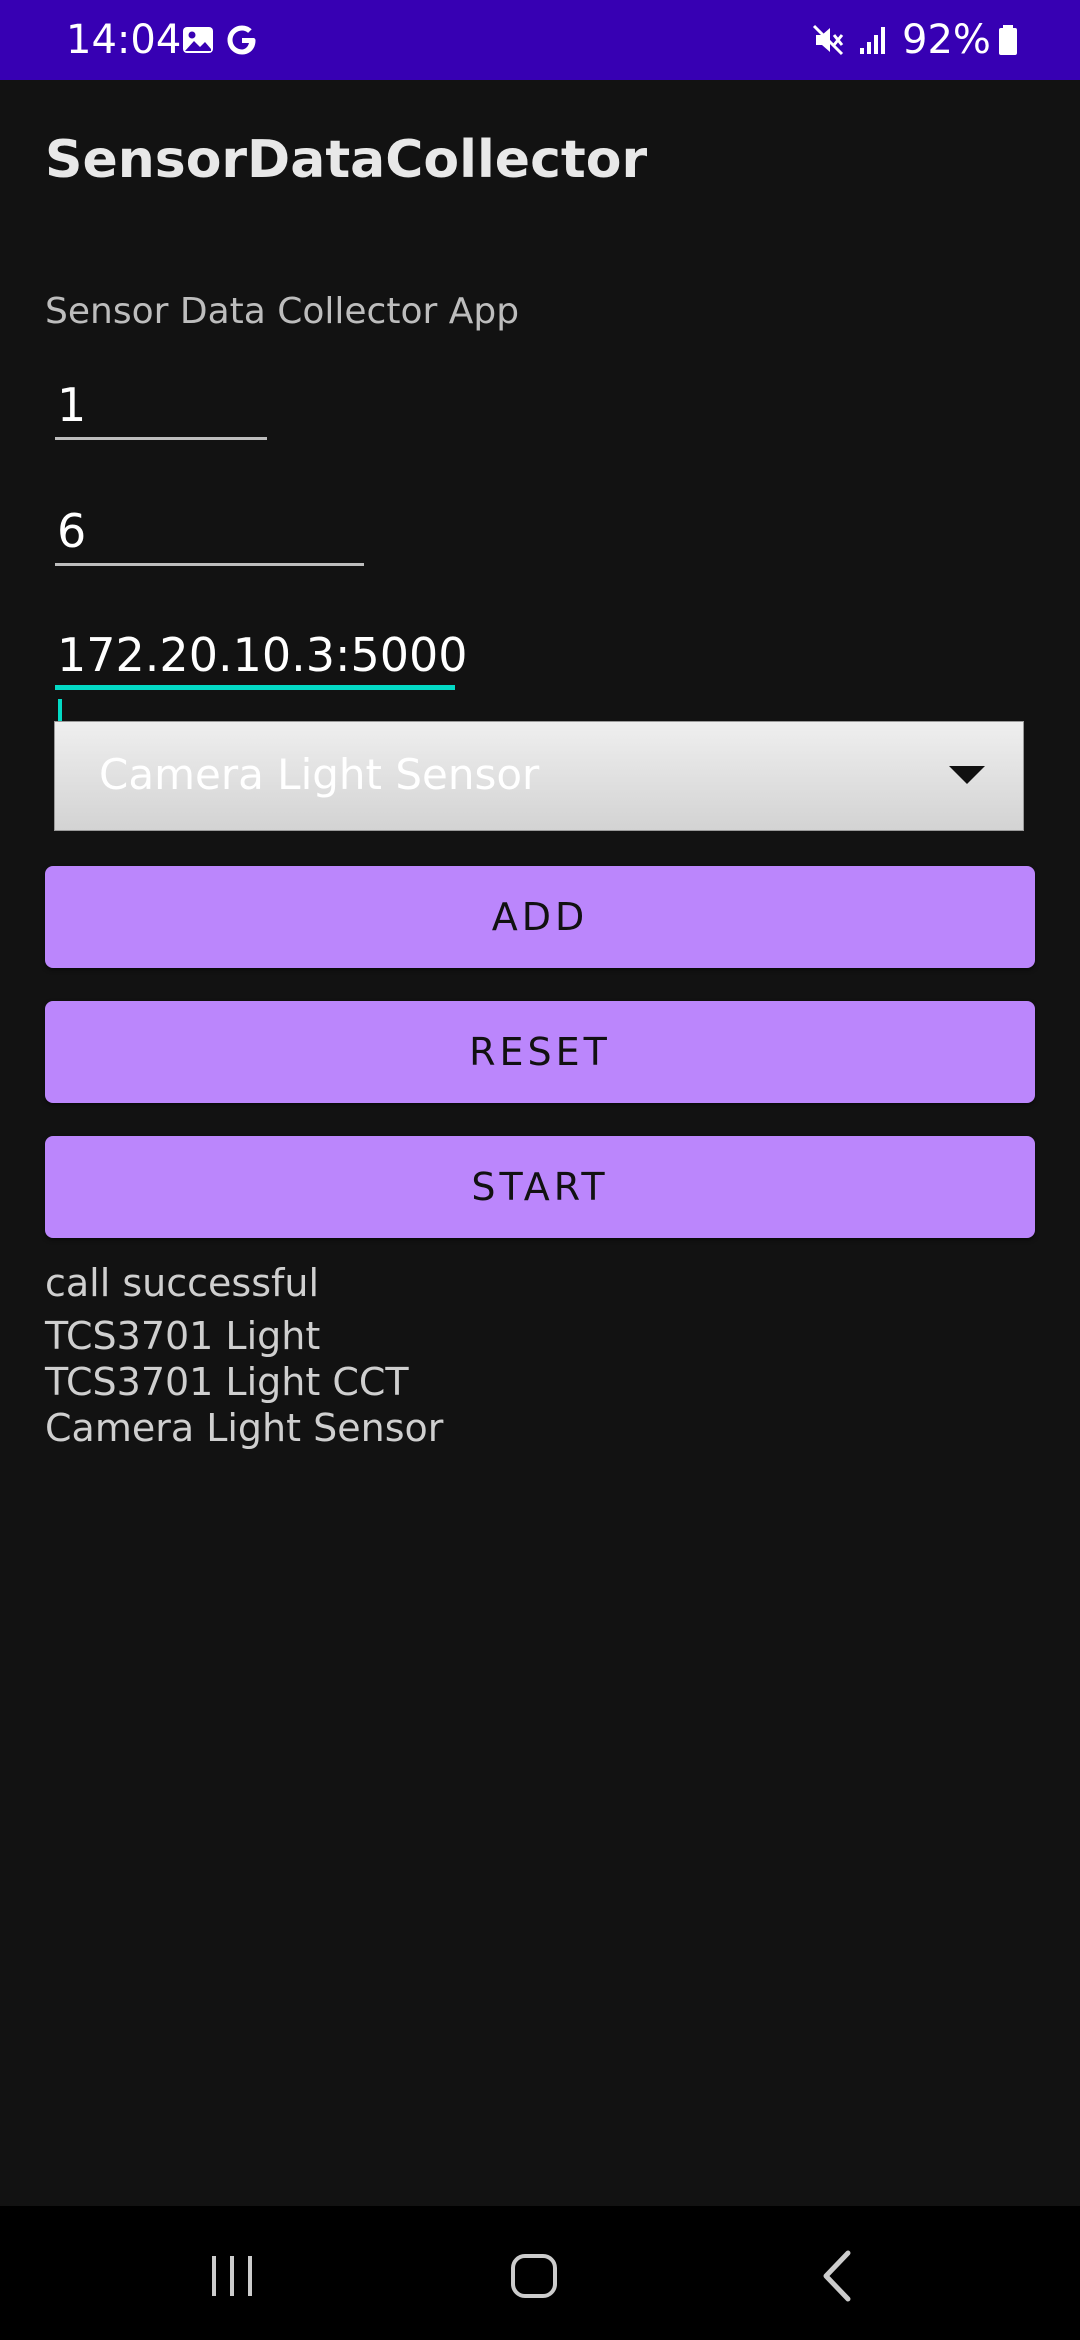  I want to click on mute-icon, so click(828, 40).